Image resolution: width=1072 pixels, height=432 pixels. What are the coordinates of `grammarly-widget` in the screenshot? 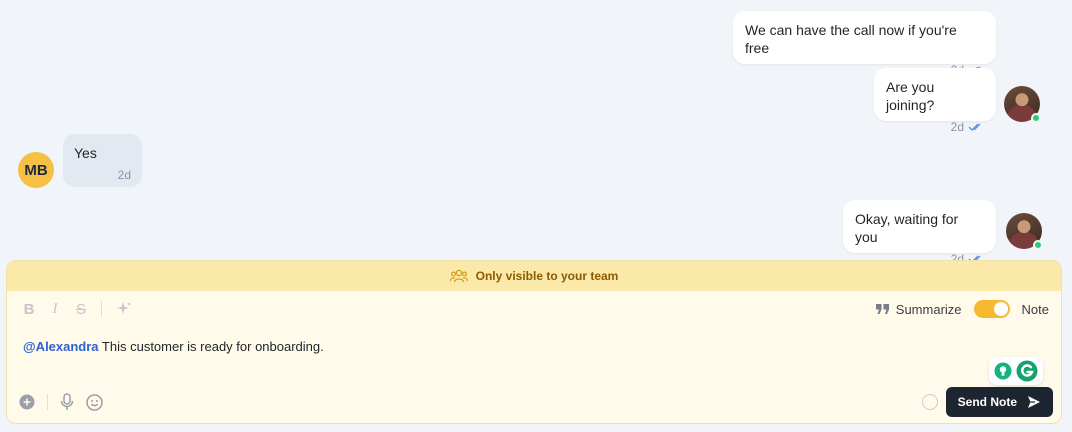 It's located at (1016, 371).